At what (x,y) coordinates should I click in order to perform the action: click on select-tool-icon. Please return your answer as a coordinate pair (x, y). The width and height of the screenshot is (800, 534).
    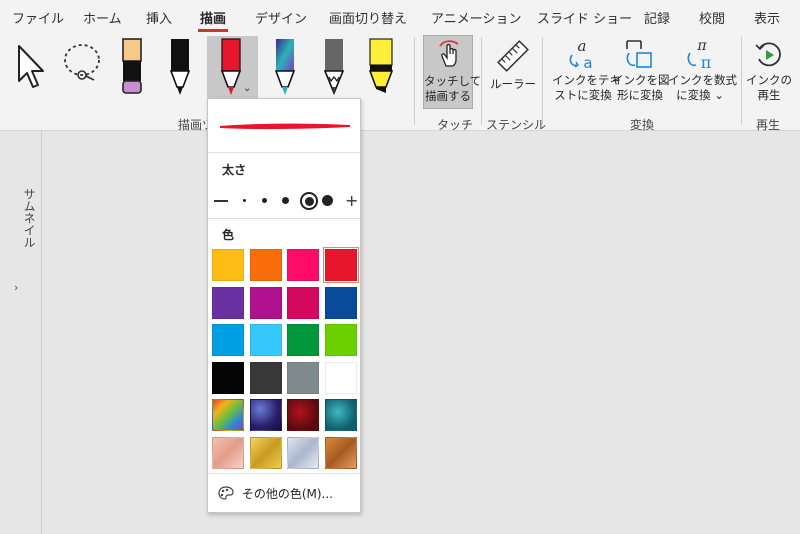
    Looking at the image, I should click on (31, 66).